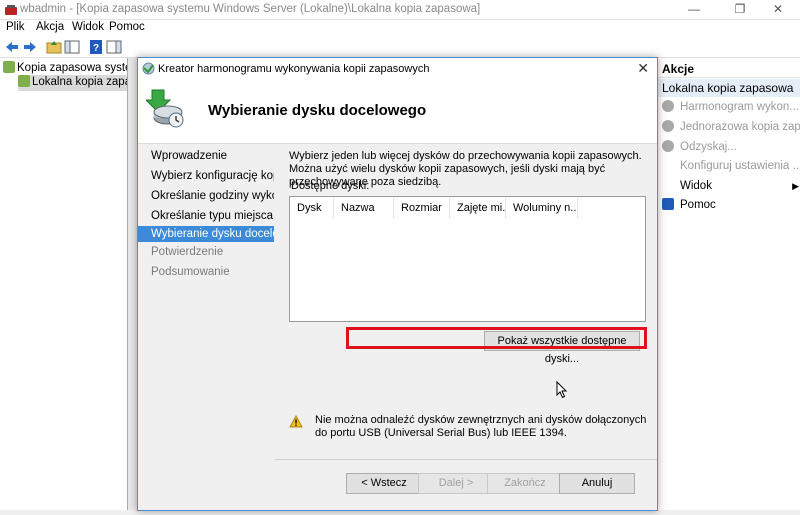  Describe the element at coordinates (72, 47) in the screenshot. I see `show-hide-tree-icon` at that location.